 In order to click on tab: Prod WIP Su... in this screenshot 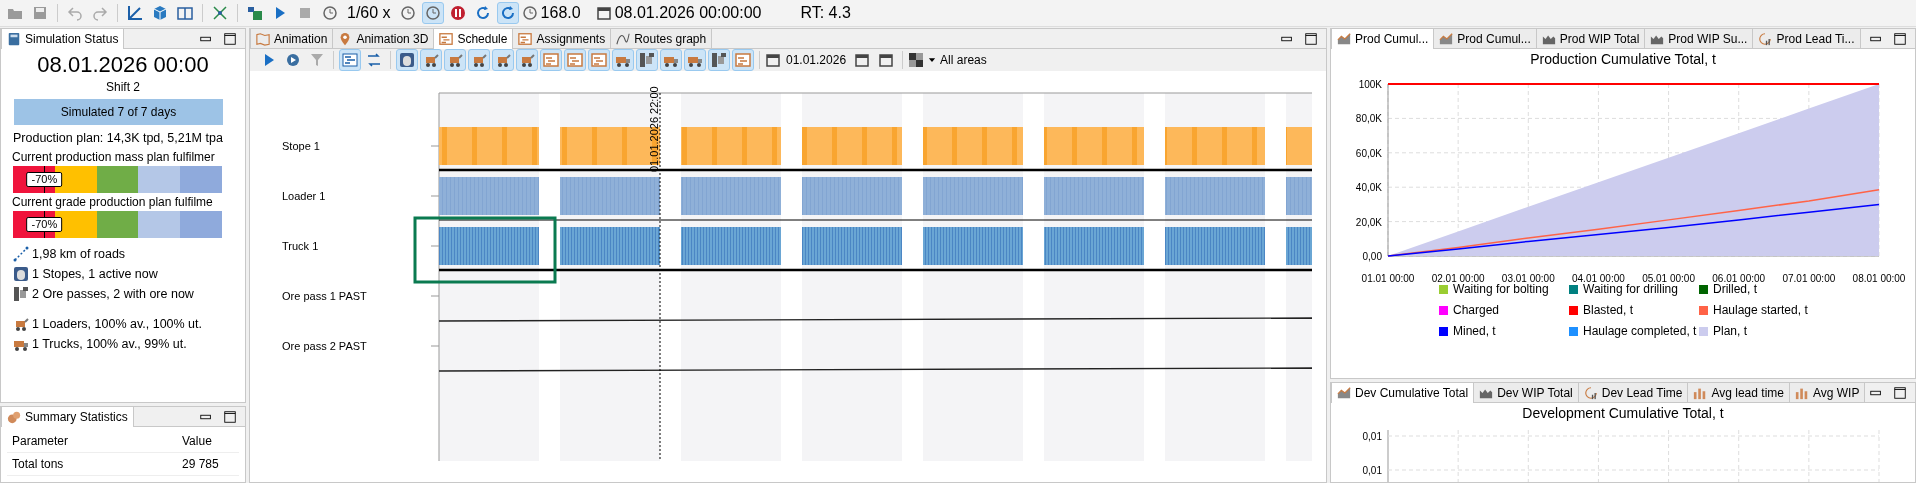, I will do `click(1699, 38)`.